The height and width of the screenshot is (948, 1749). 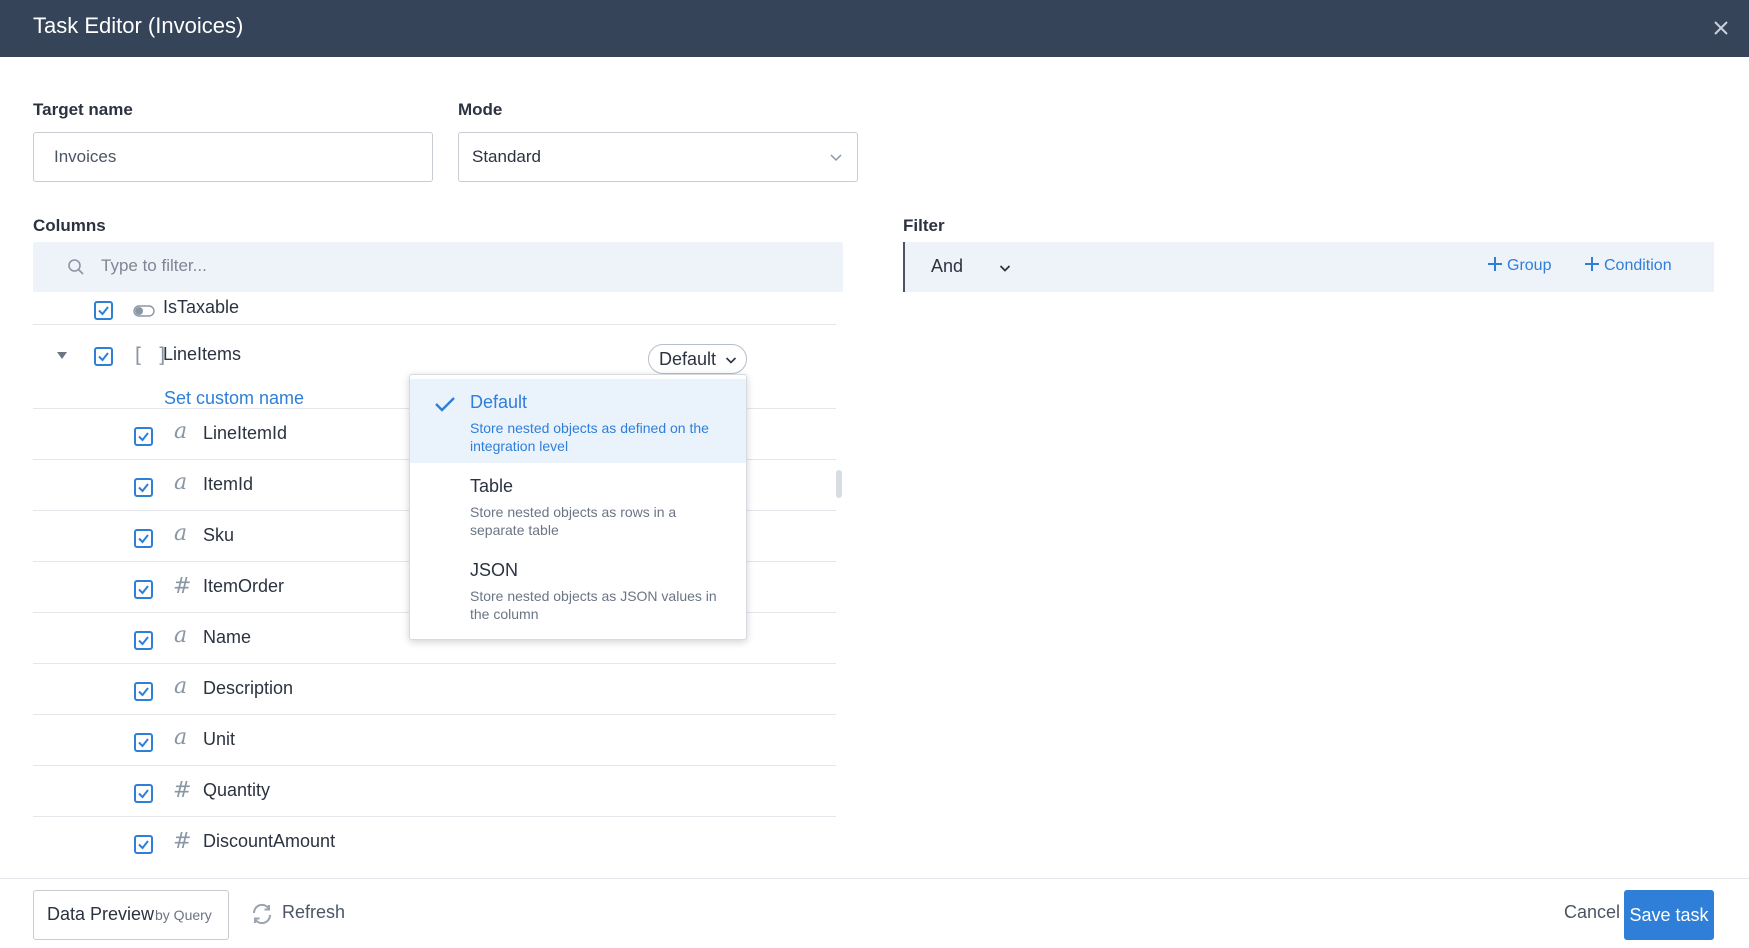 I want to click on column-name: ItemOrder, so click(x=244, y=586).